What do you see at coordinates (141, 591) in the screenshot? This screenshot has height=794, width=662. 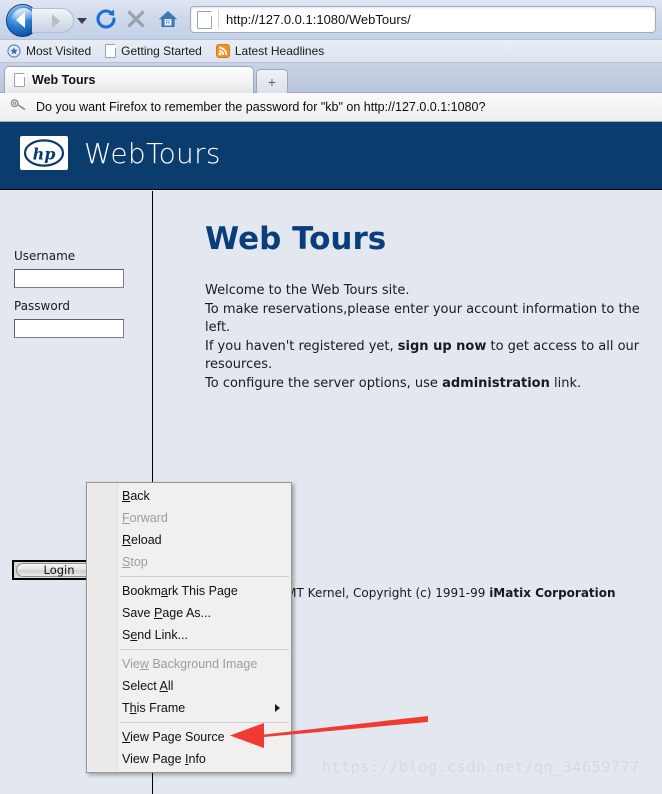 I see `menu-item-label-pre: Bookm` at bounding box center [141, 591].